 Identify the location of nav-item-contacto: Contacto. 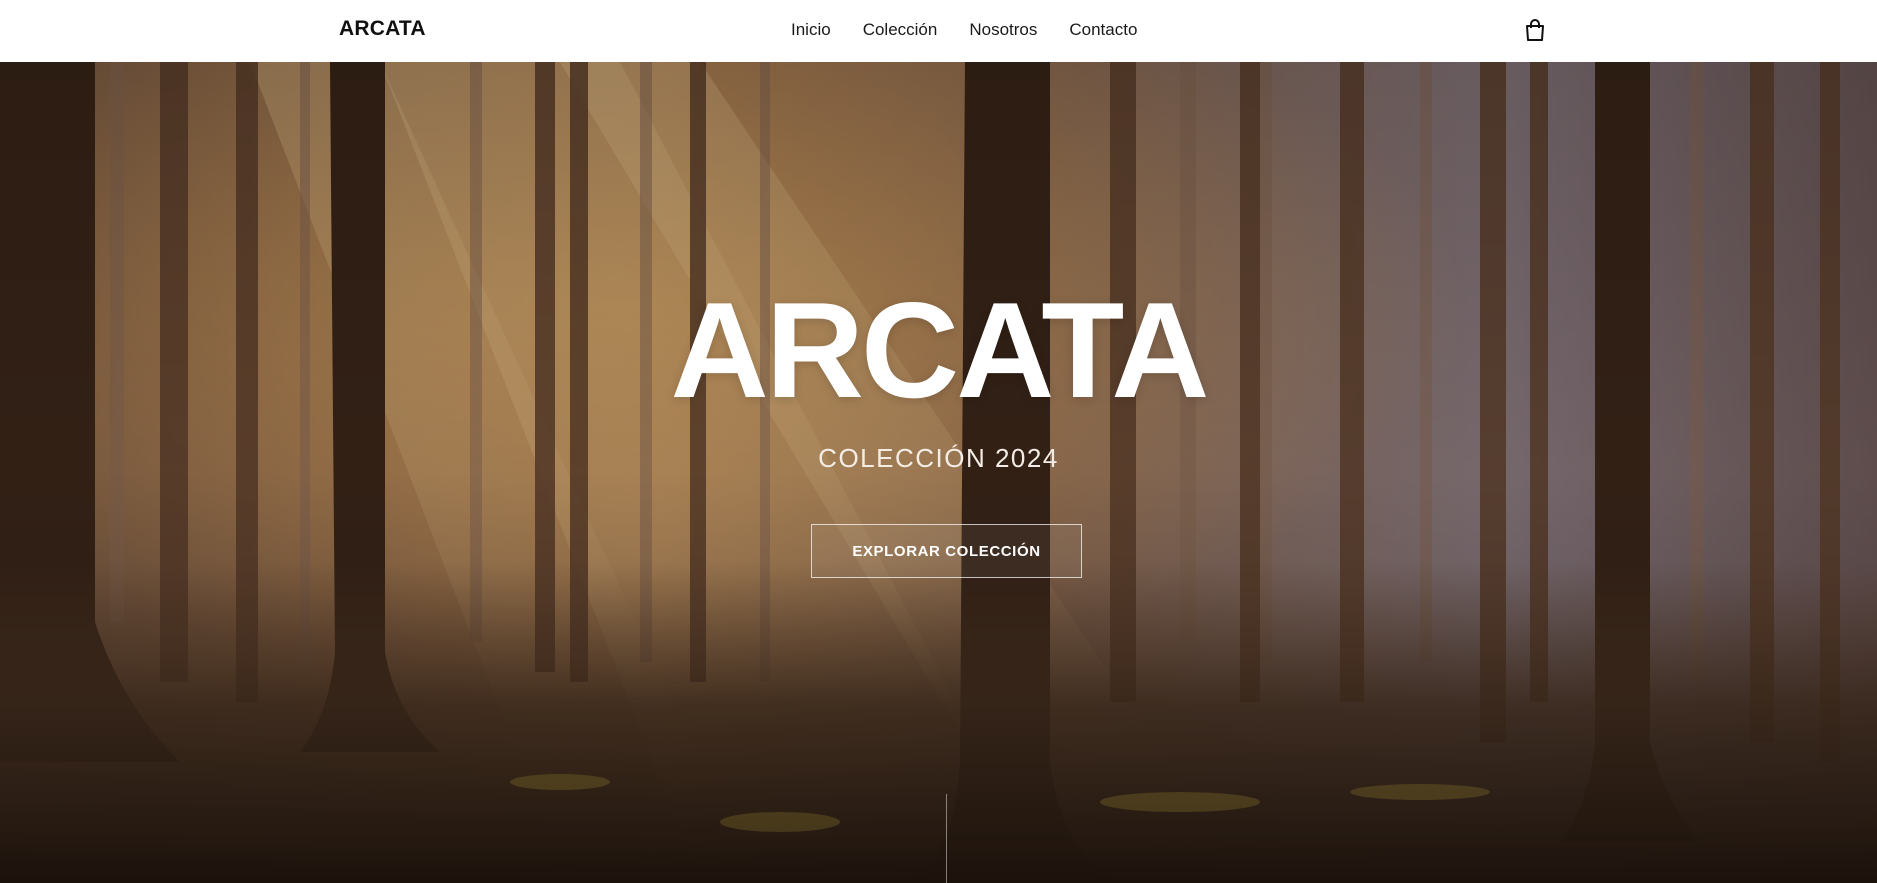
(1103, 30).